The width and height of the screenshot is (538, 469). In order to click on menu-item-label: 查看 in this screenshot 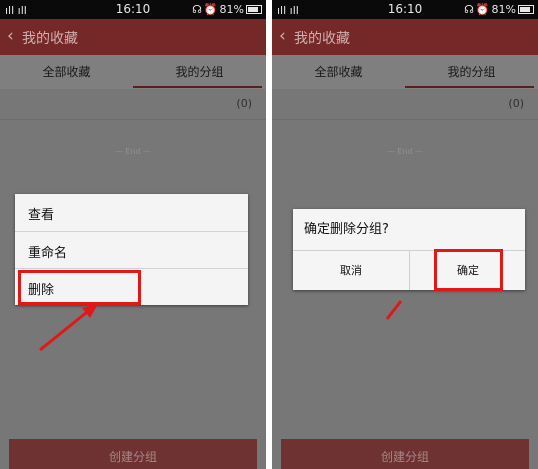, I will do `click(41, 215)`.